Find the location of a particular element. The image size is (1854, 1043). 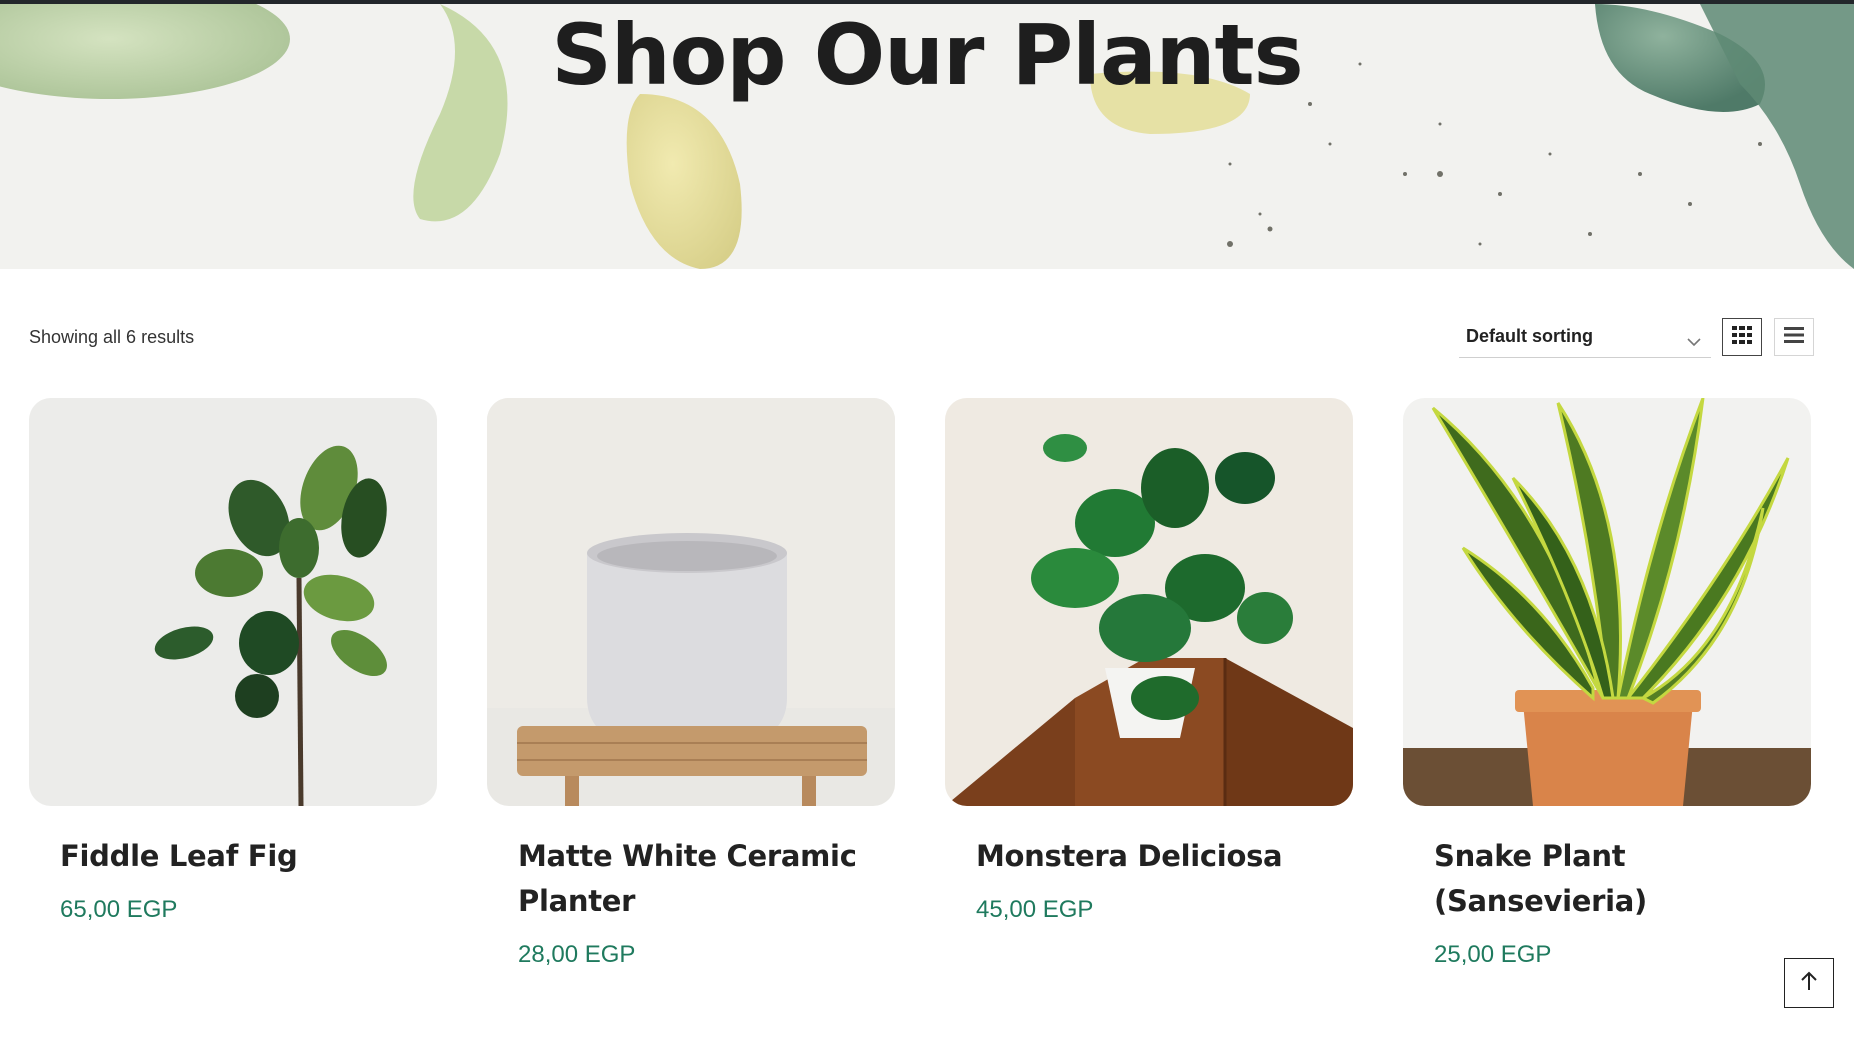

grid-view-icon is located at coordinates (1742, 337).